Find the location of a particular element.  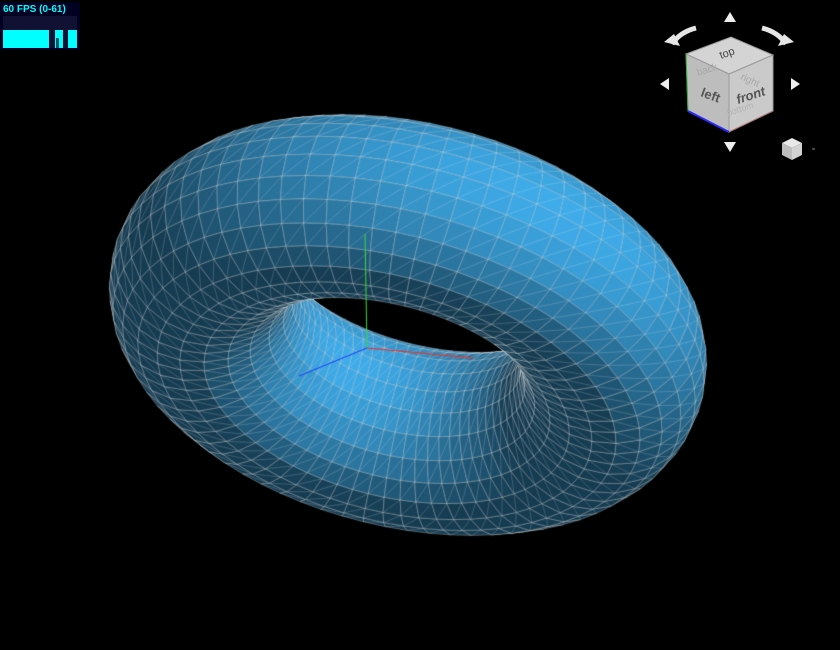

arrow-down-icon is located at coordinates (730, 147).